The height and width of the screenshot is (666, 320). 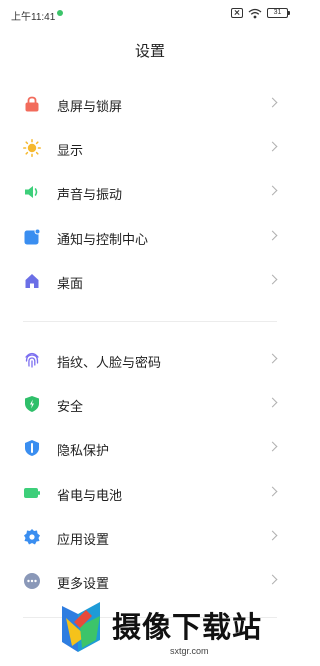 What do you see at coordinates (32, 360) in the screenshot?
I see `fingerprint-icon` at bounding box center [32, 360].